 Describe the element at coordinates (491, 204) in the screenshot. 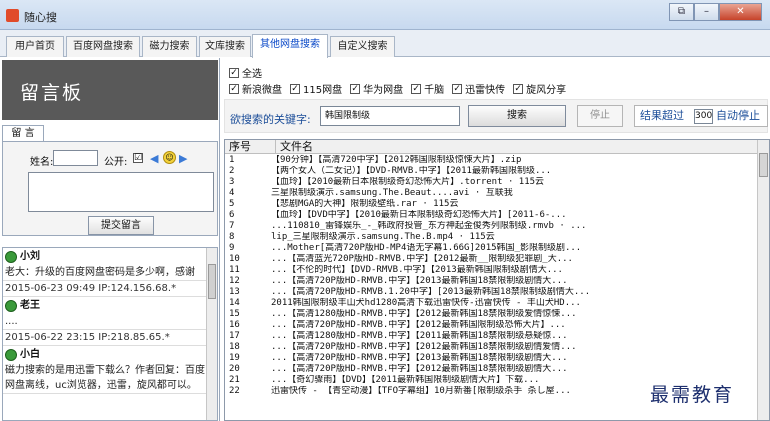

I see `result-row: 5 【悲剧MGA的大神】限制级壁纸.rar · 115云` at that location.